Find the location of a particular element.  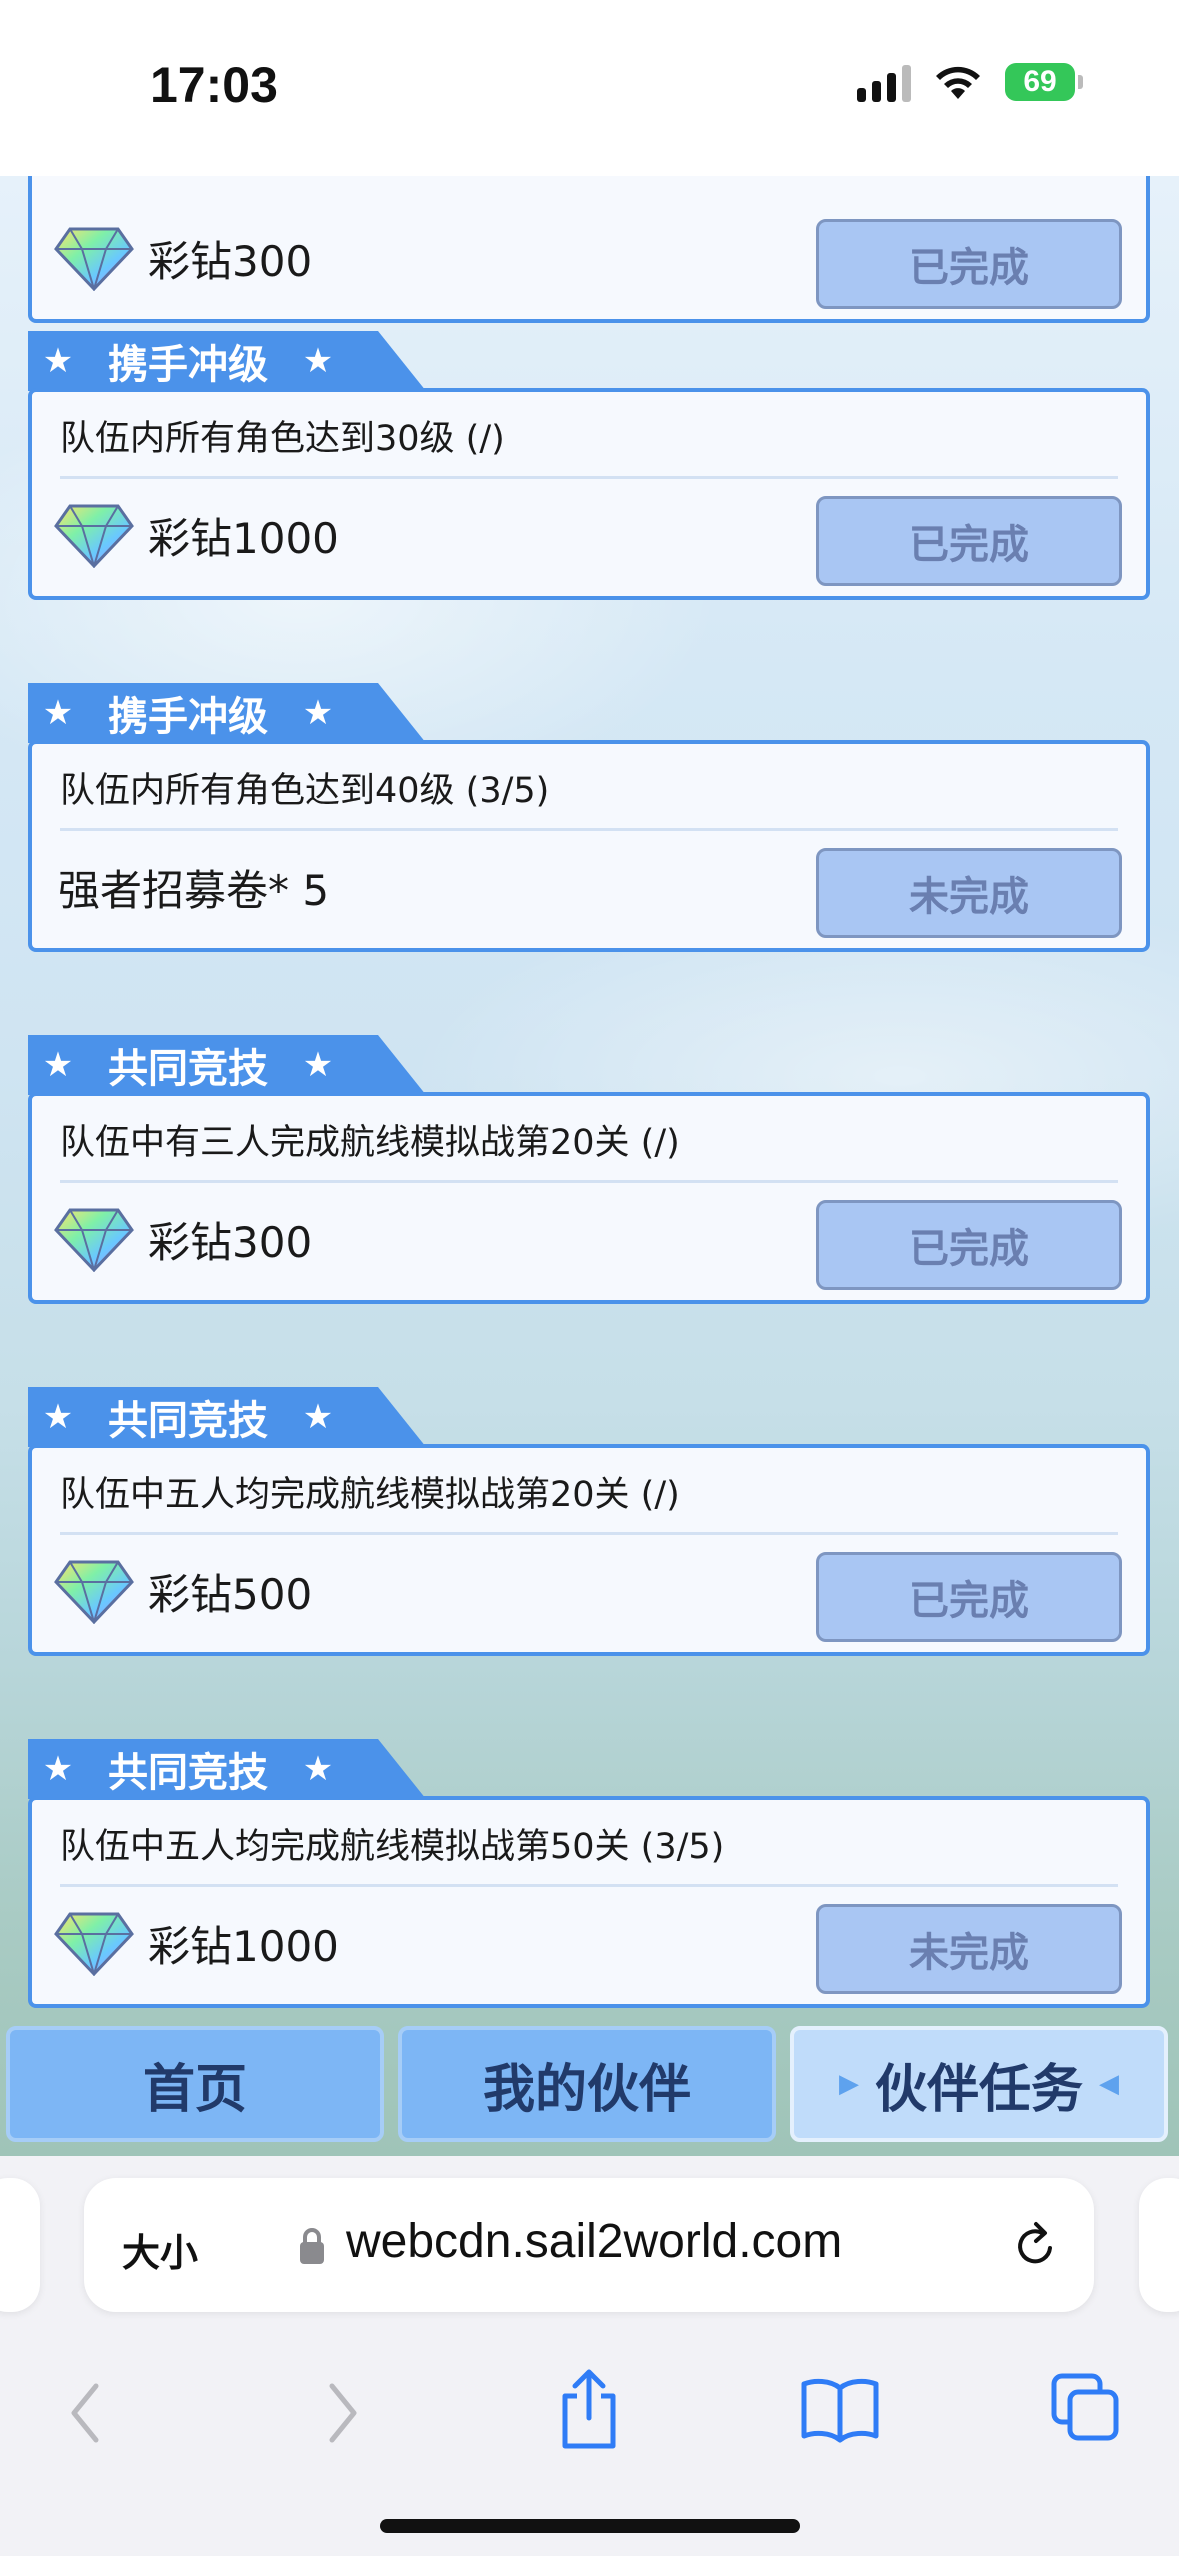

status-time: 17:03 is located at coordinates (214, 85).